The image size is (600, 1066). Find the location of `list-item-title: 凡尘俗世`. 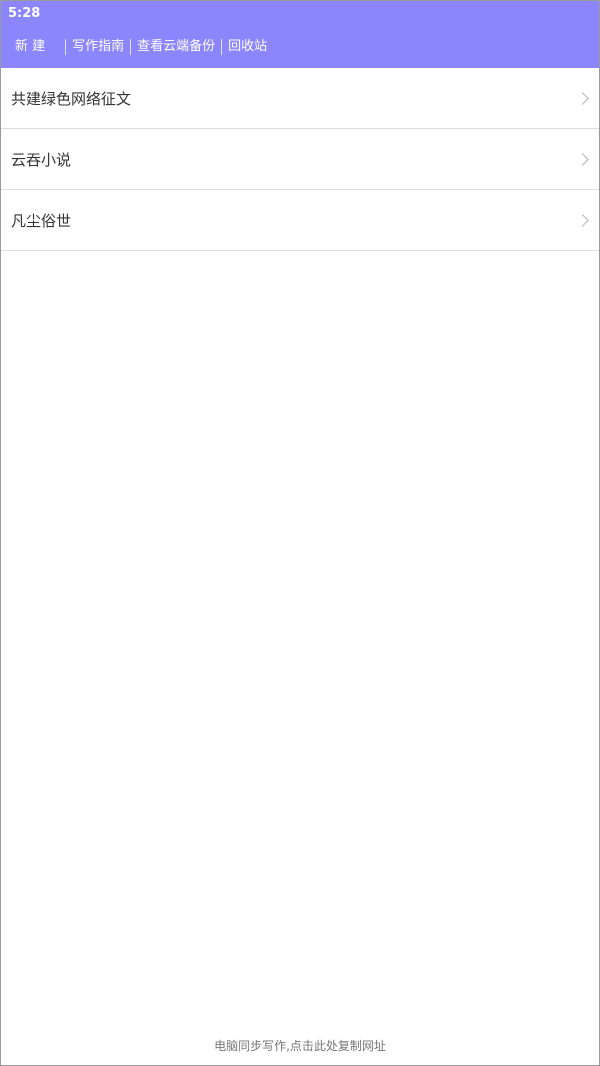

list-item-title: 凡尘俗世 is located at coordinates (41, 220).